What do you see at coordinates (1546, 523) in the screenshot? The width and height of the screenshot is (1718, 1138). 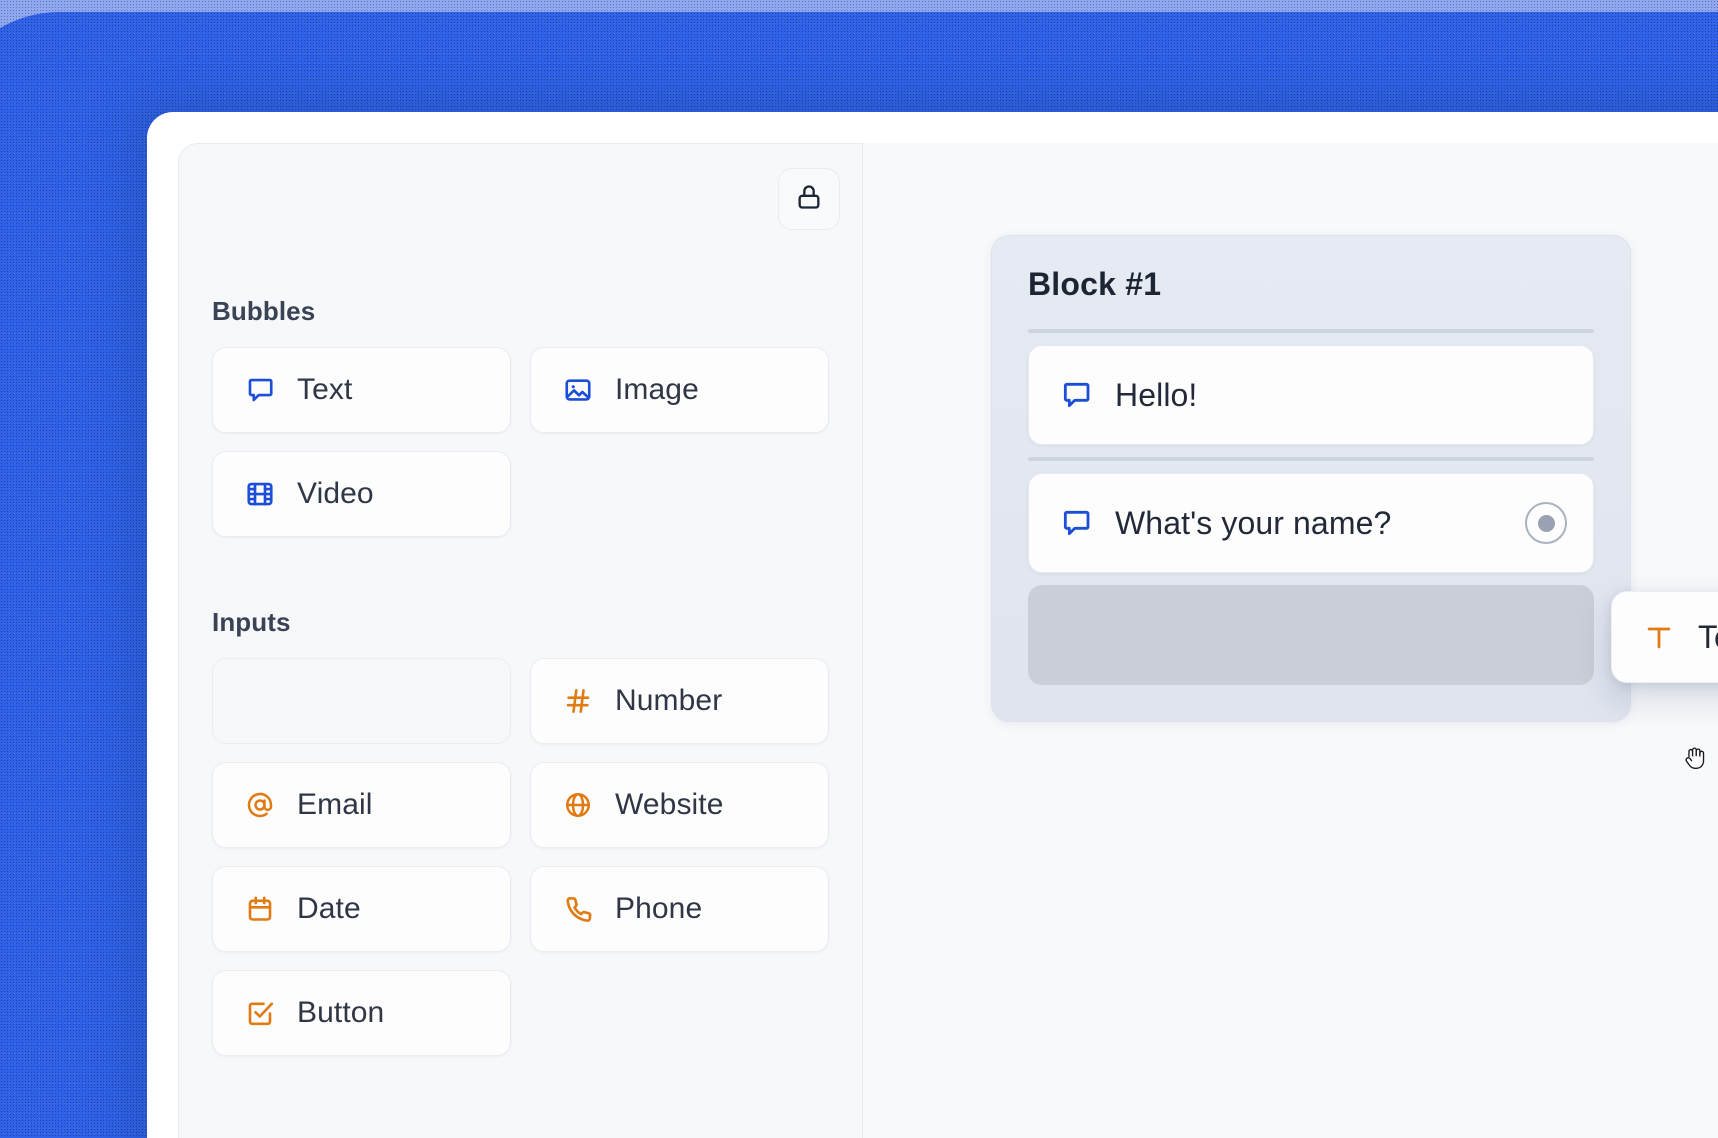 I see `block-target-dot-icon` at bounding box center [1546, 523].